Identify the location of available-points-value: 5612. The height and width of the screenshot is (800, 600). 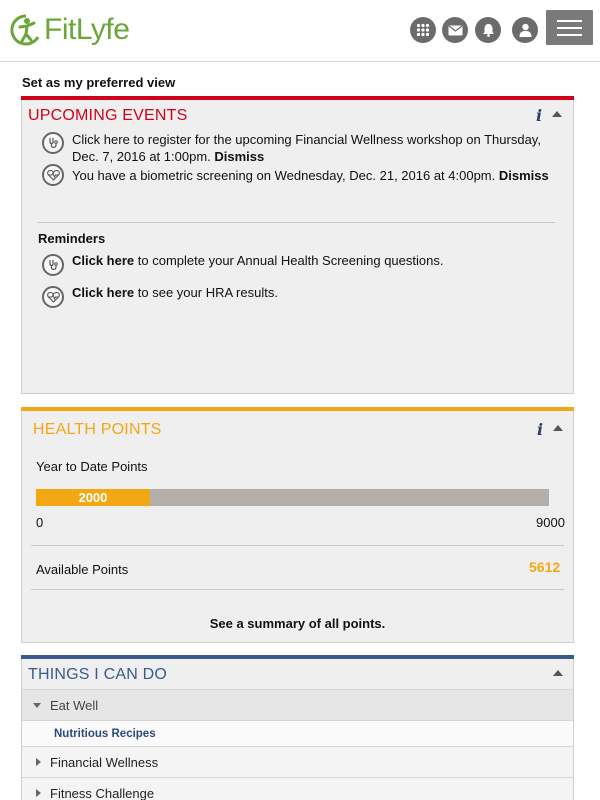
(545, 567).